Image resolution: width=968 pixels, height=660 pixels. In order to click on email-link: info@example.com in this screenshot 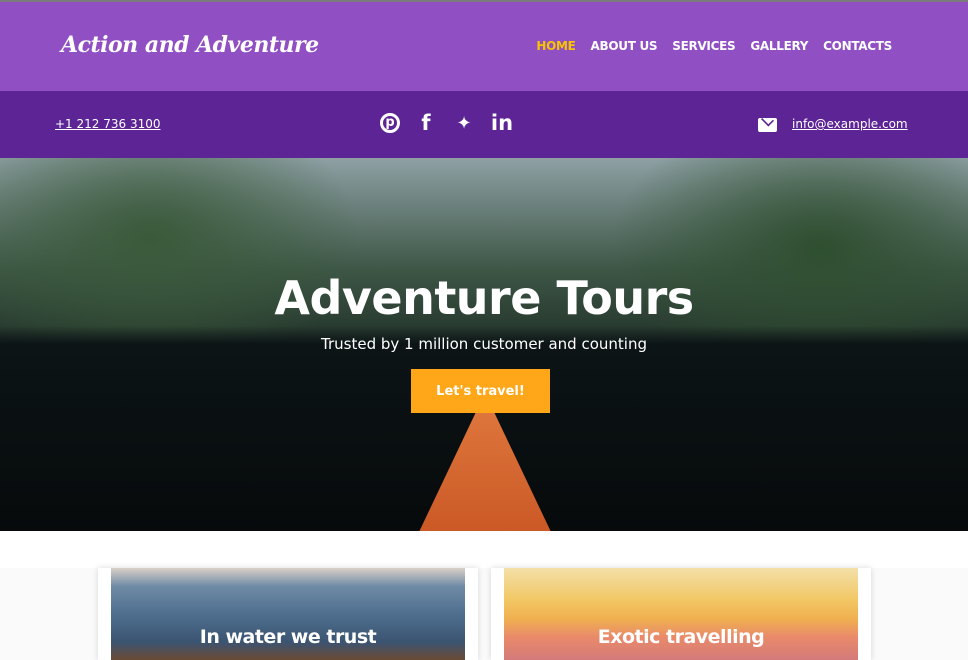, I will do `click(850, 124)`.